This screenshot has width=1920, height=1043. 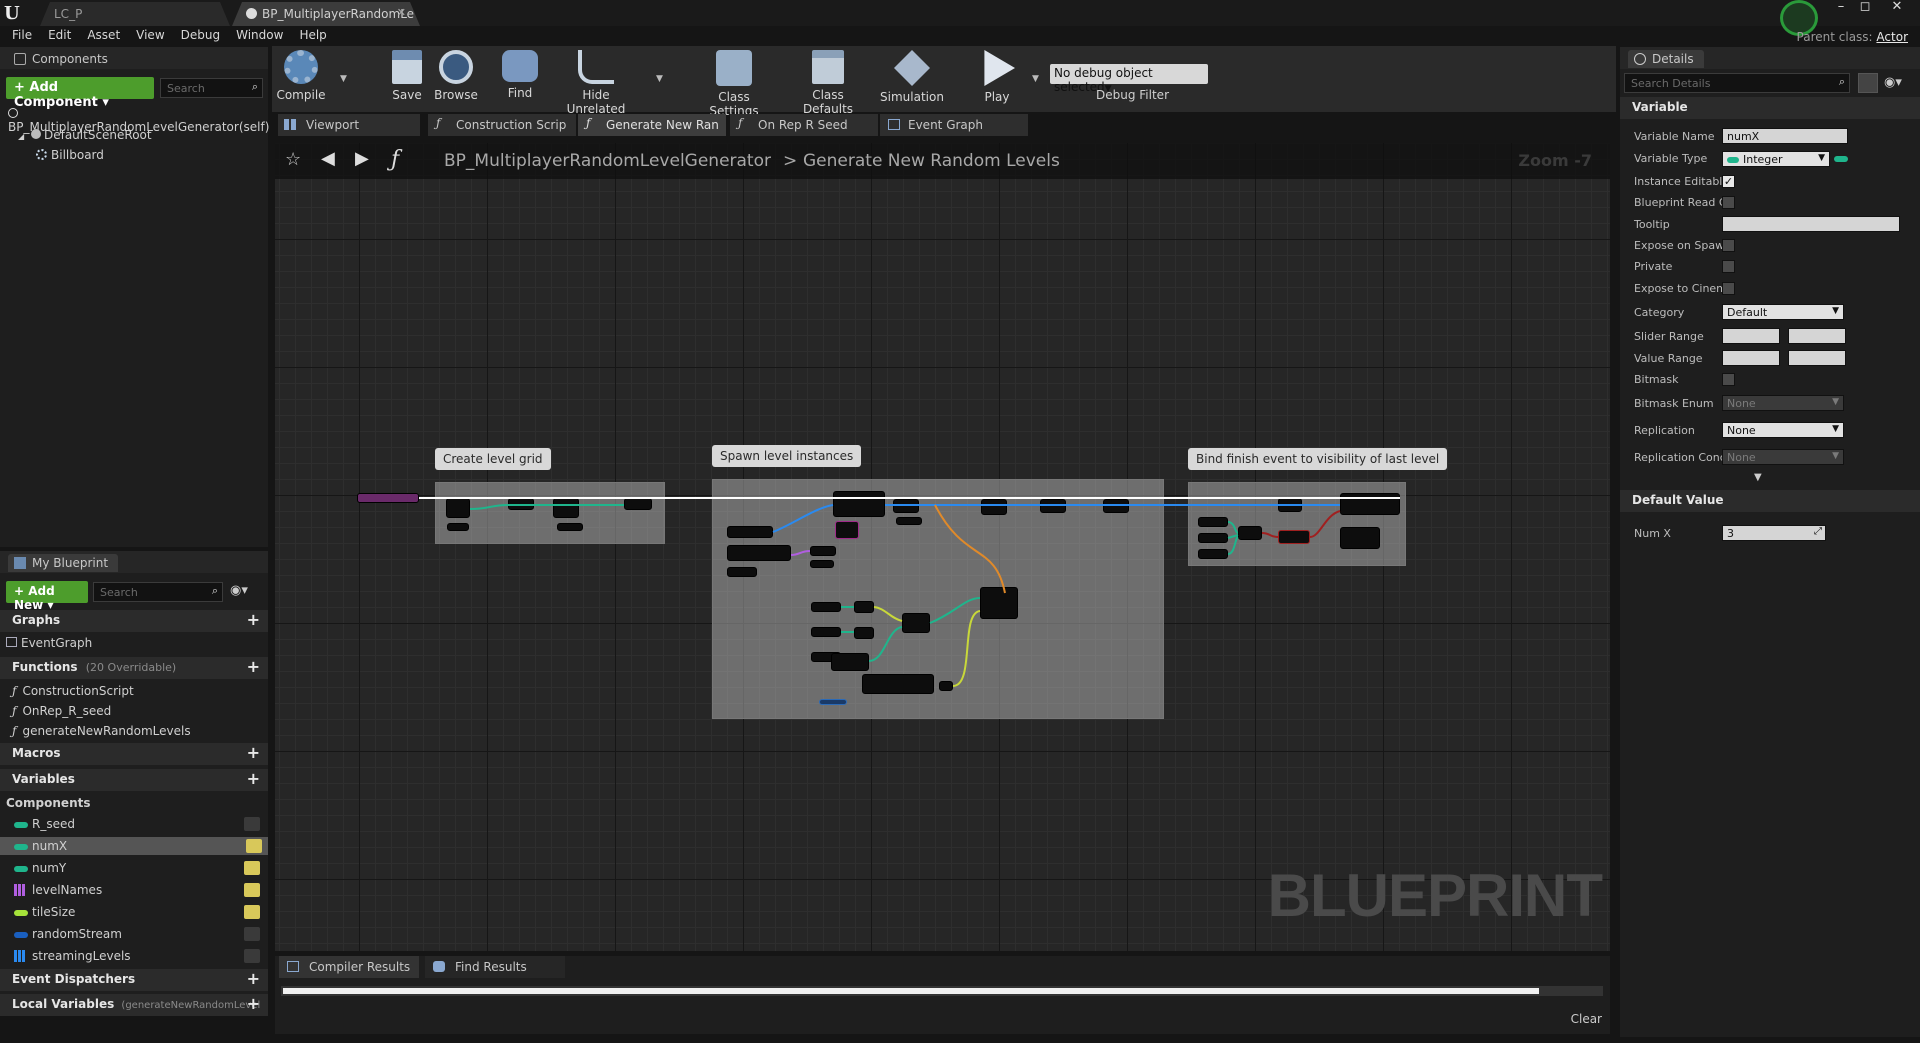 I want to click on details-search-input: Search Details ⌕, so click(x=1737, y=83).